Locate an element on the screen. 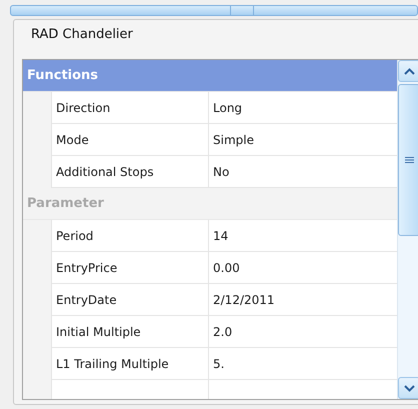  scrollbar-thumb is located at coordinates (408, 160).